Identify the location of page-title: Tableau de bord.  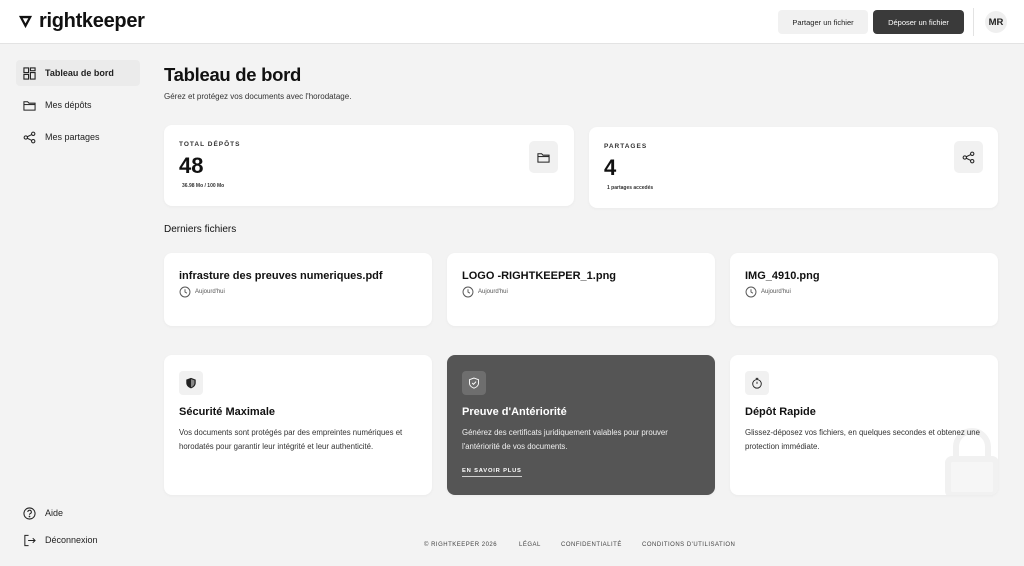
(233, 74).